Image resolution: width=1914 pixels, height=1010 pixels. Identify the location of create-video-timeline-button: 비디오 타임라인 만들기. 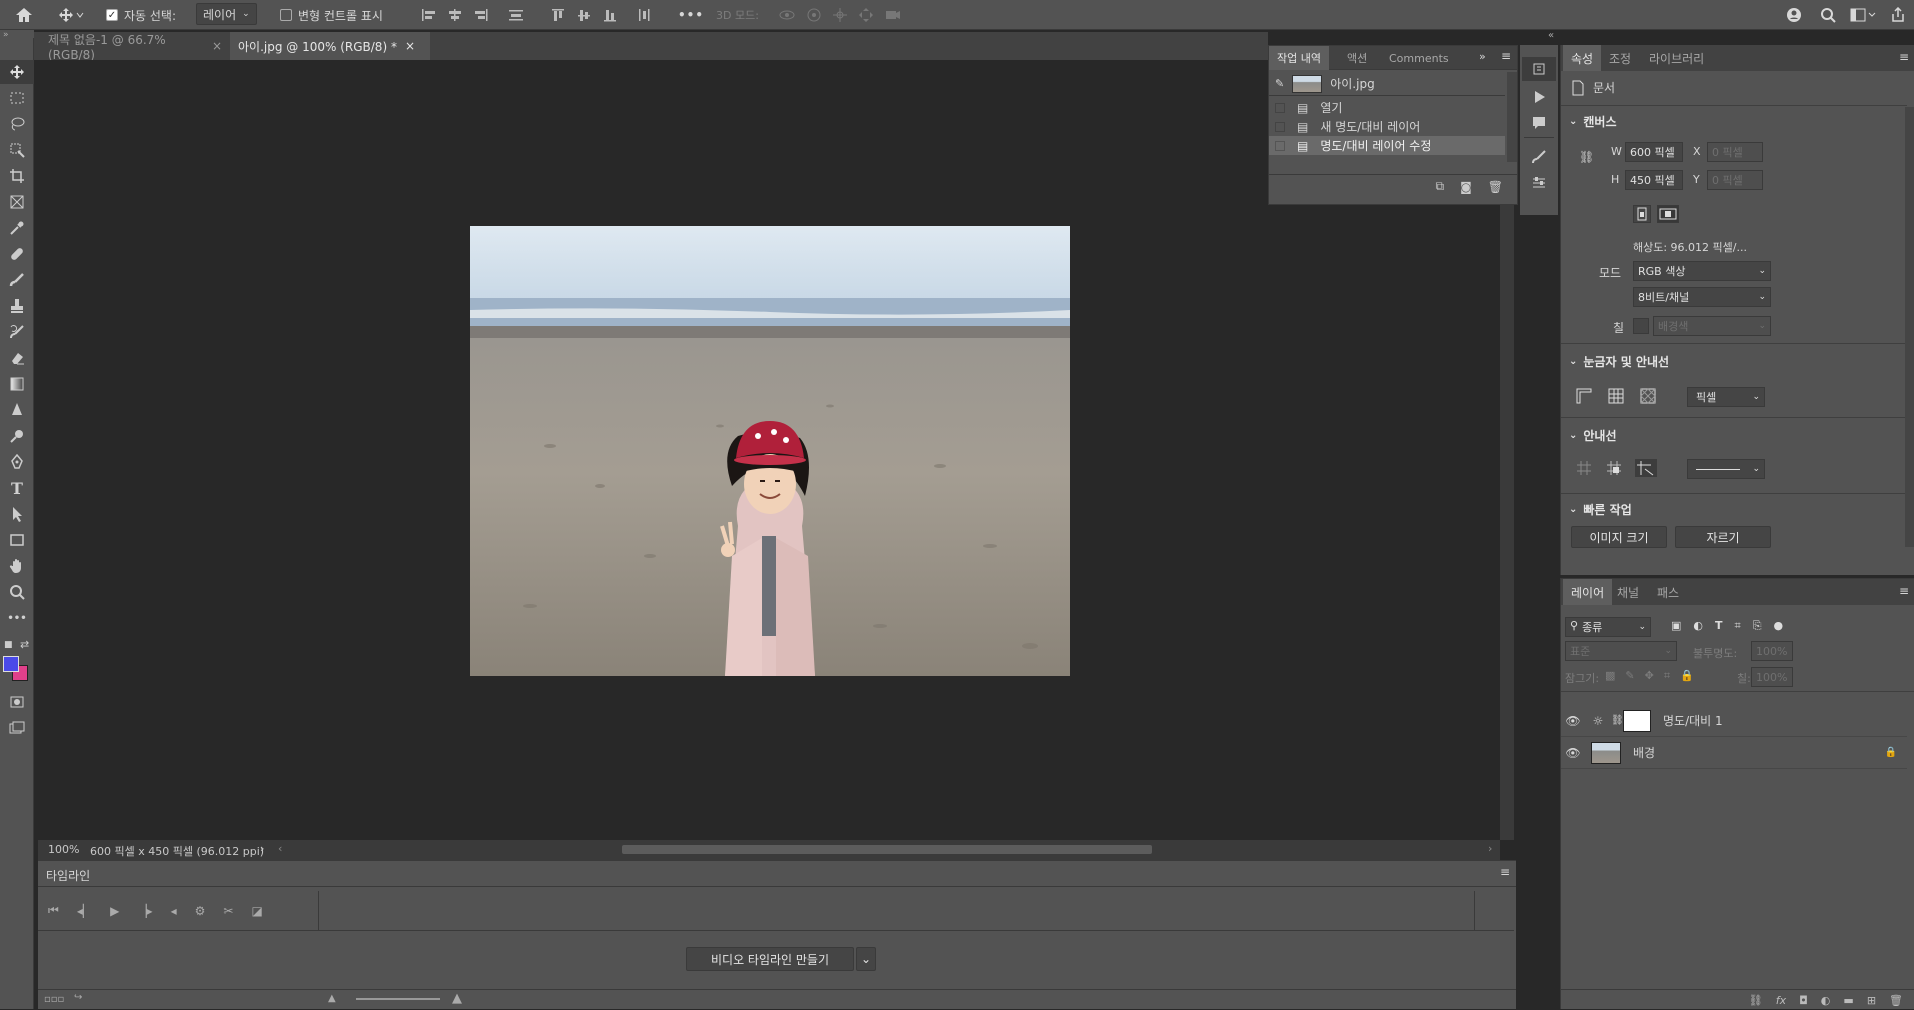
(770, 959).